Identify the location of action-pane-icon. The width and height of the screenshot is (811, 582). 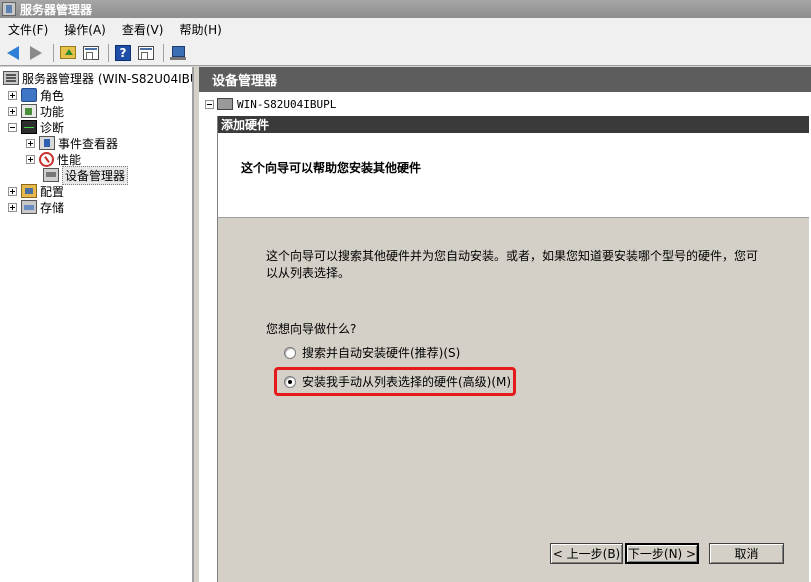
(146, 52).